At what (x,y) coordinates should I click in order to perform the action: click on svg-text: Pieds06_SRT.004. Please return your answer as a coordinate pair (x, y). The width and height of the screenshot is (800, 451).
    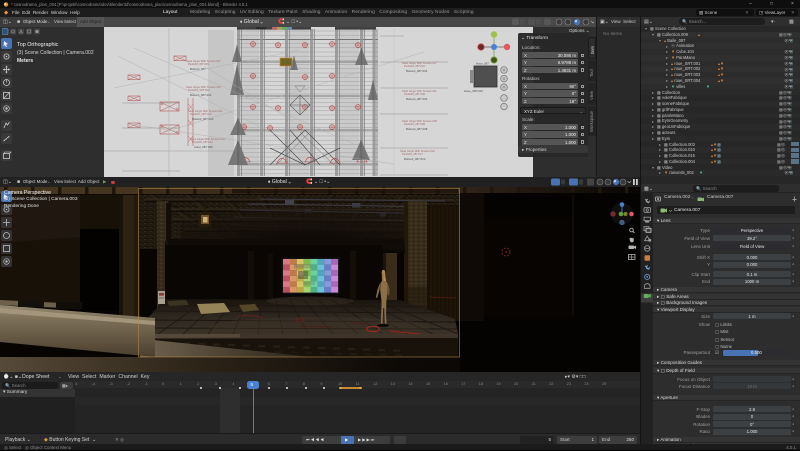
    Looking at the image, I should click on (199, 90).